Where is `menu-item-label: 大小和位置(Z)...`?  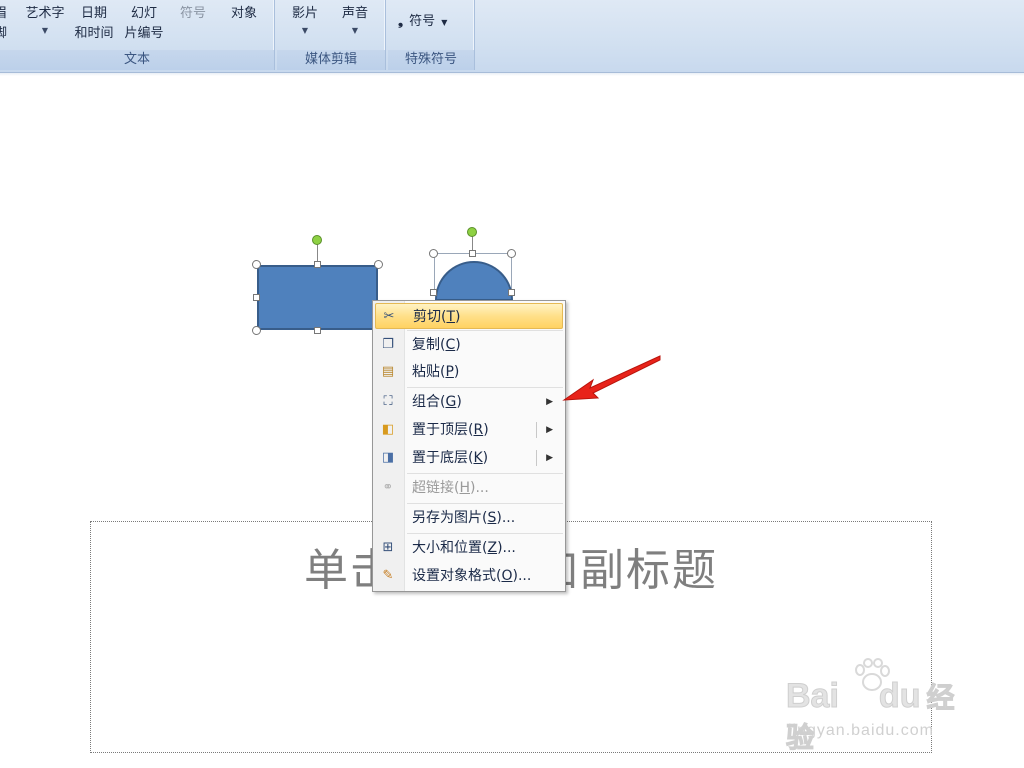 menu-item-label: 大小和位置(Z)... is located at coordinates (464, 548).